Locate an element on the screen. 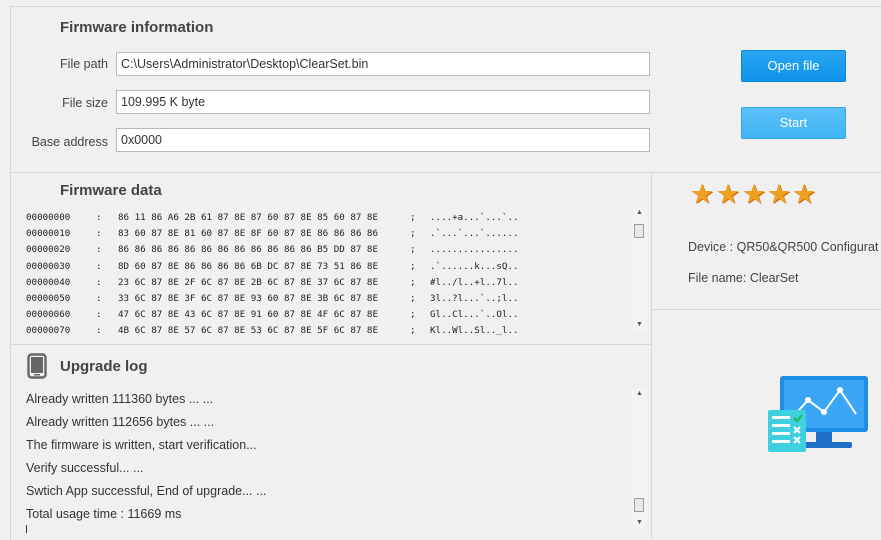  file-path-label: File path is located at coordinates (84, 64).